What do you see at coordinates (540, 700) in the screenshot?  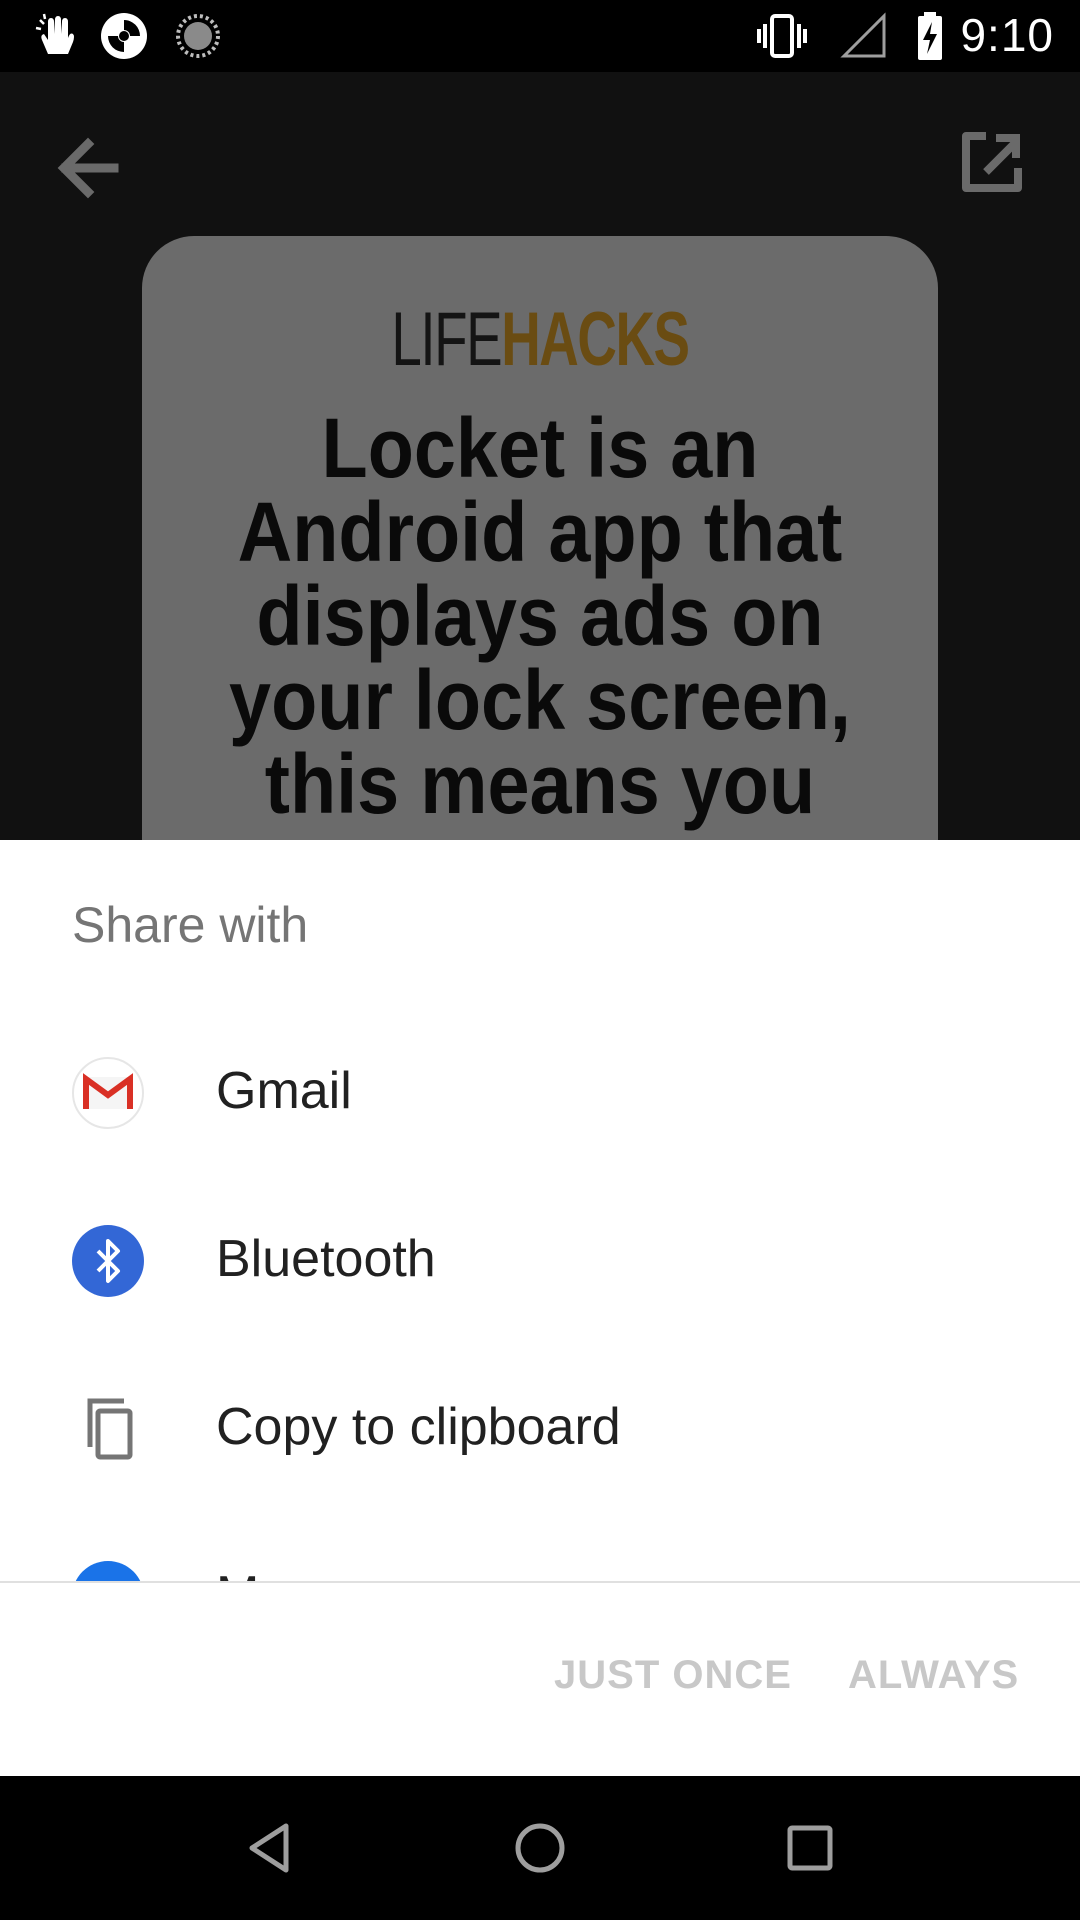 I see `card-text-line: your lock screen,` at bounding box center [540, 700].